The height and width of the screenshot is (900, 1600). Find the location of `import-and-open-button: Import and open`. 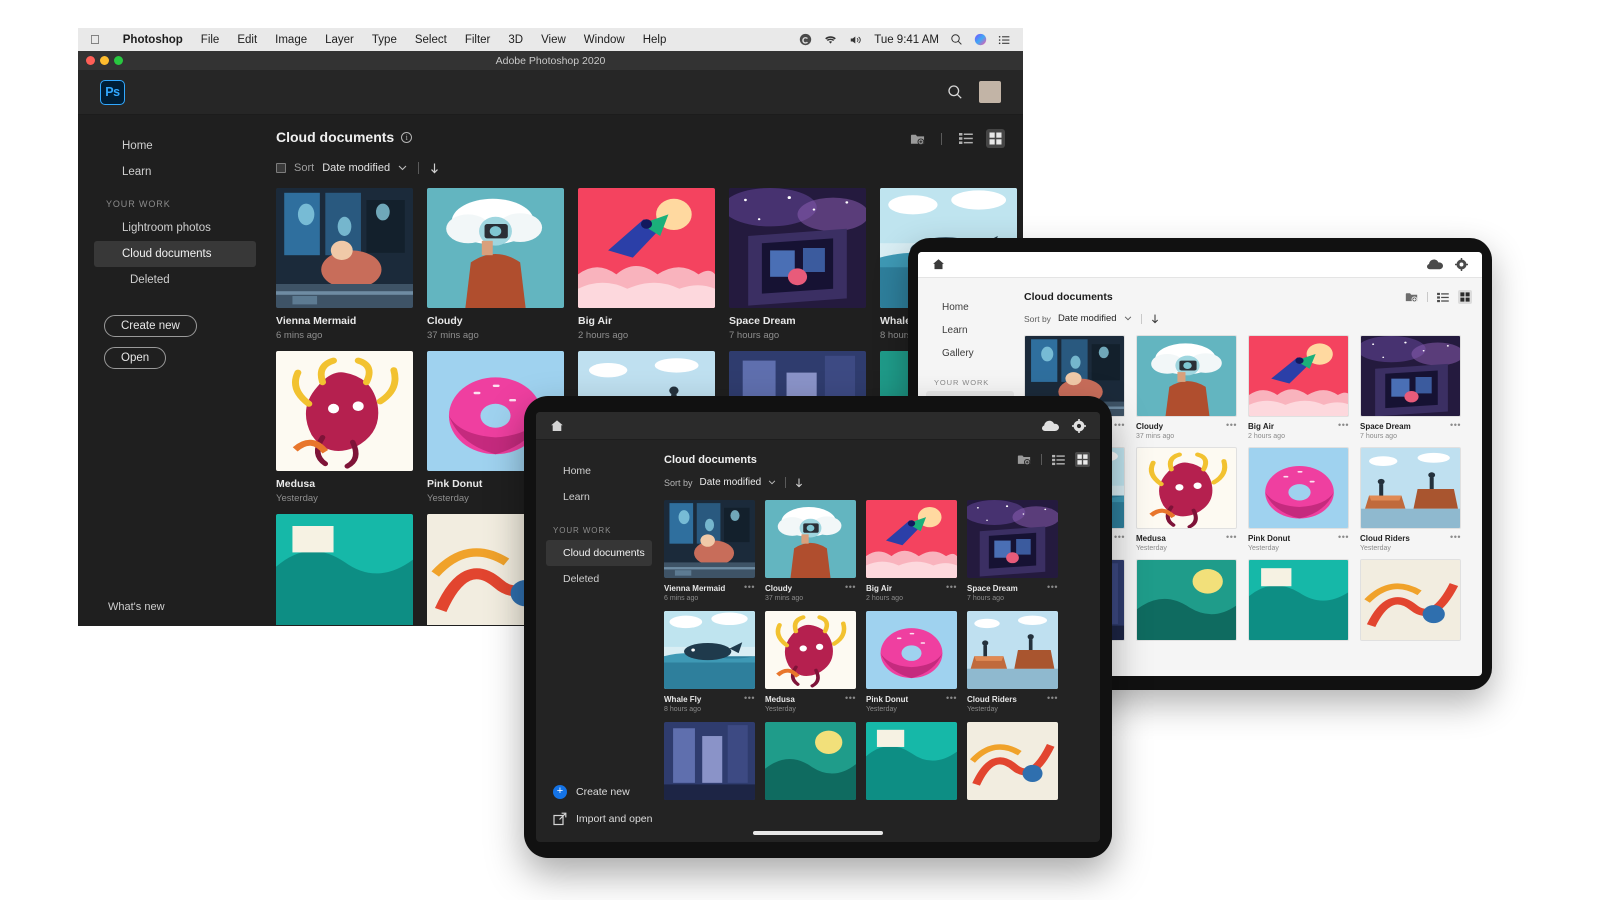

import-and-open-button: Import and open is located at coordinates (602, 819).